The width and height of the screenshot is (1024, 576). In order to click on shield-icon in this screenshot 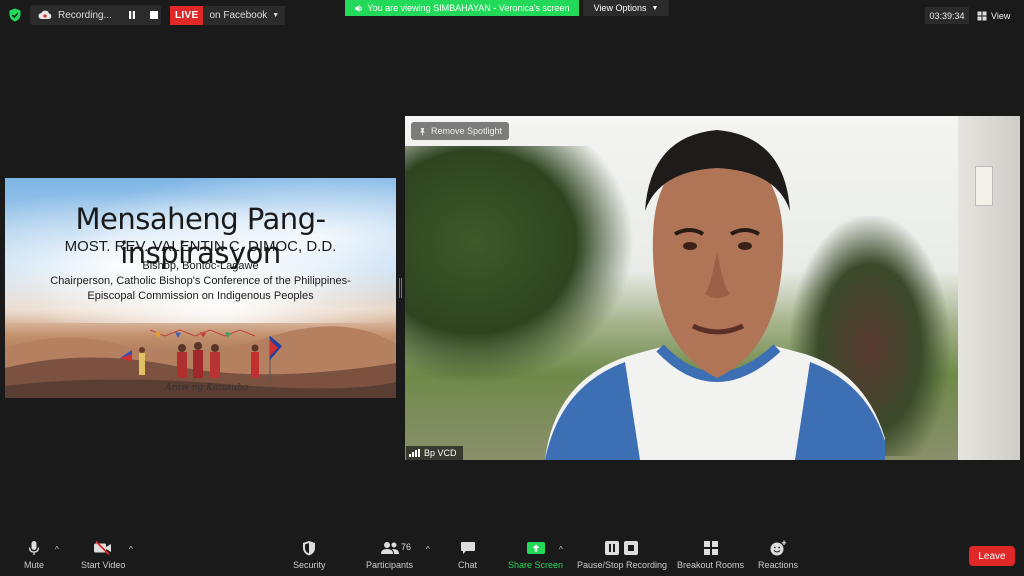, I will do `click(309, 548)`.